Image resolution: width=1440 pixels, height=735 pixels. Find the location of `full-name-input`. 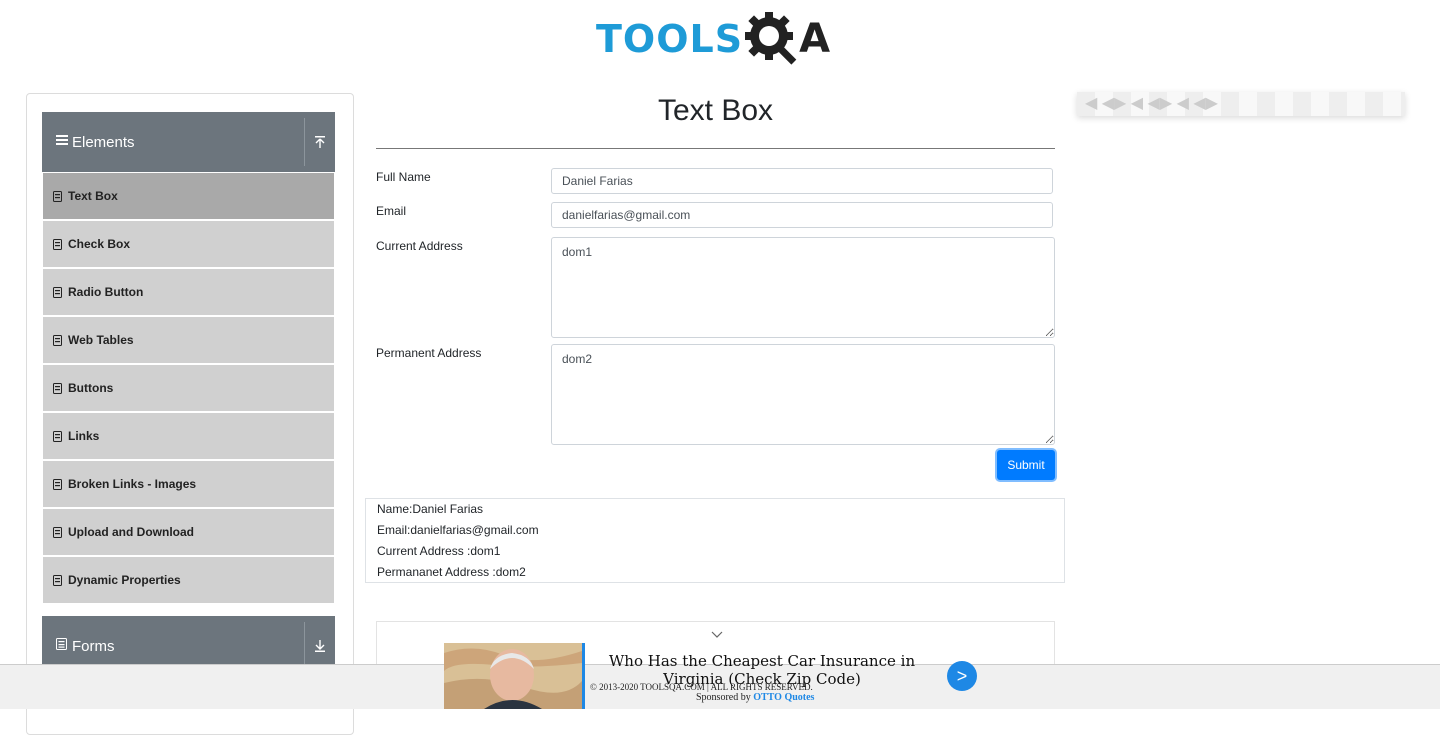

full-name-input is located at coordinates (802, 181).